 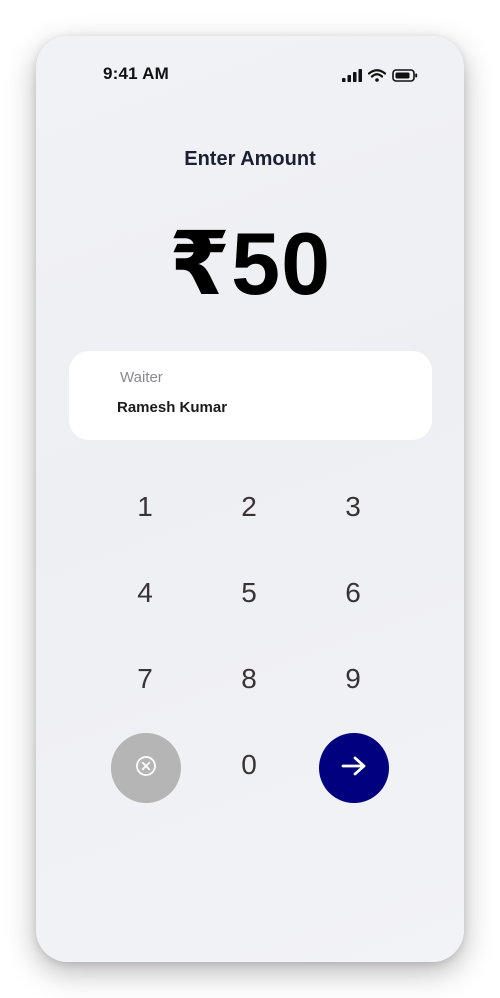 I want to click on key-8: 8, so click(x=249, y=679).